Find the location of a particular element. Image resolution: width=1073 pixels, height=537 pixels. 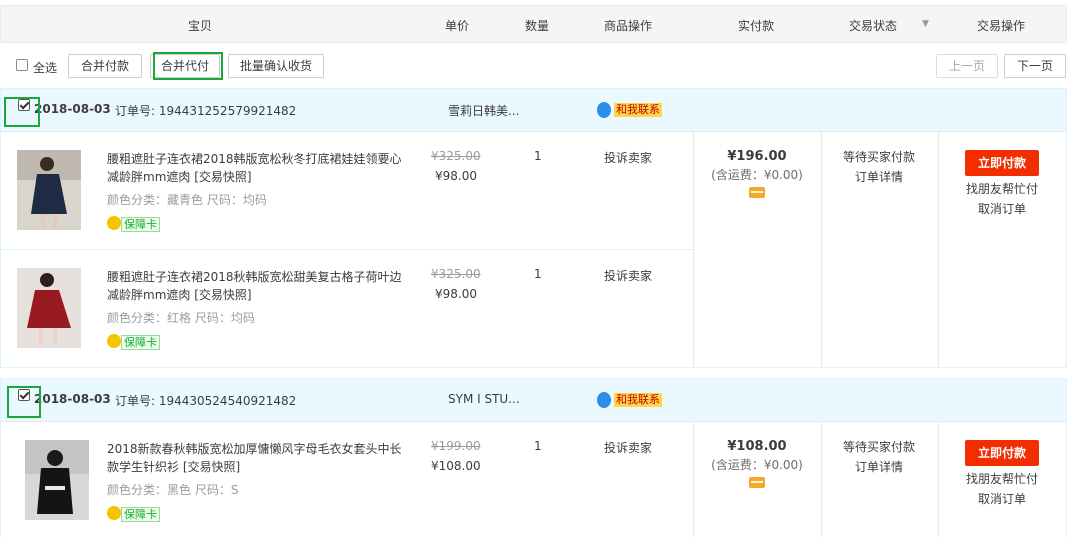

next-page-button: 下一页 is located at coordinates (1035, 66).